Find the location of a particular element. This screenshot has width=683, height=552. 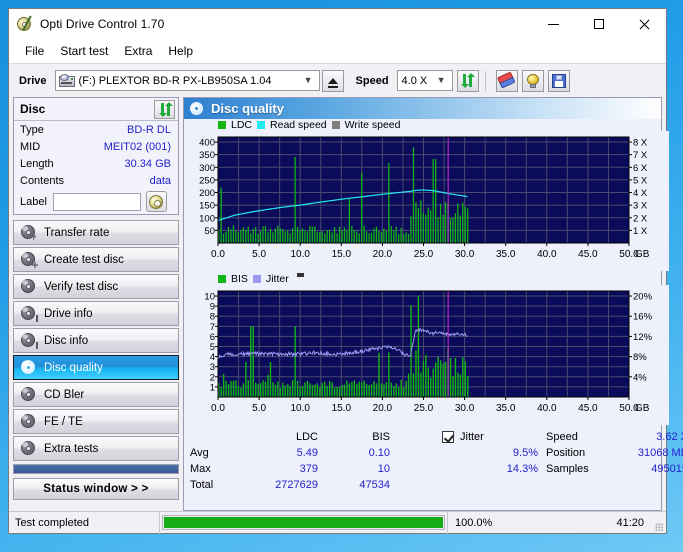

progress-bar is located at coordinates (303, 522).